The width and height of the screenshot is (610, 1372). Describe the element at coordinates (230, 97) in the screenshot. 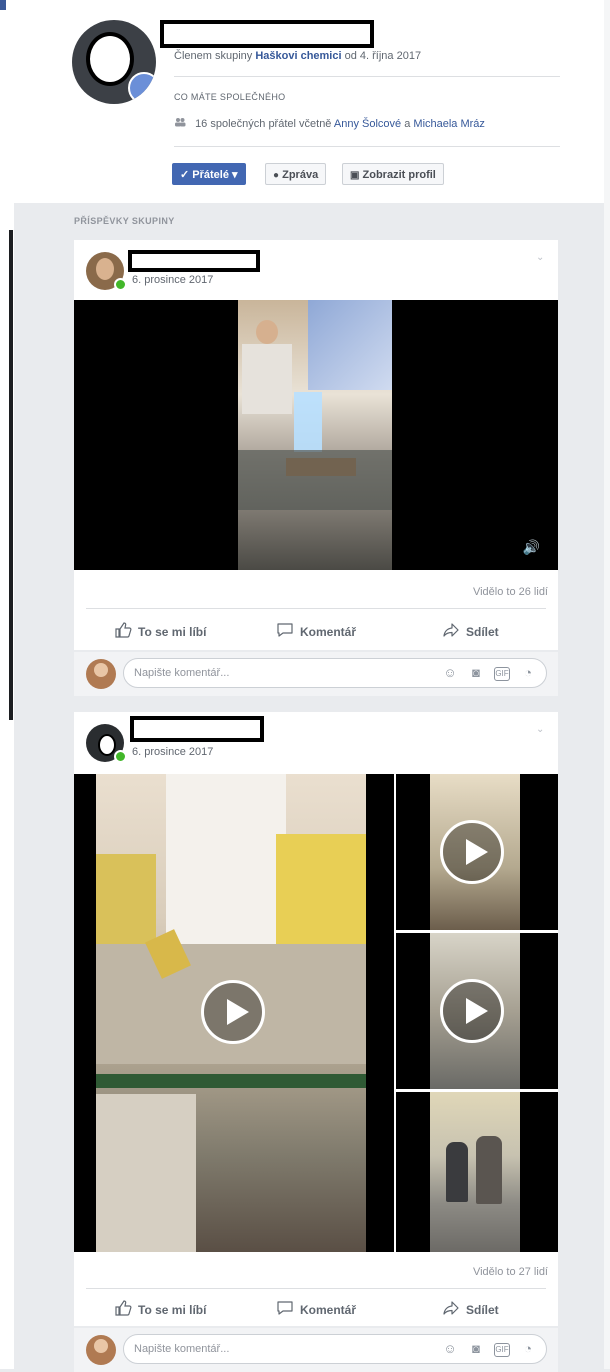

I see `common-heading: CO MÁTE SPOLEČNÉHO` at that location.